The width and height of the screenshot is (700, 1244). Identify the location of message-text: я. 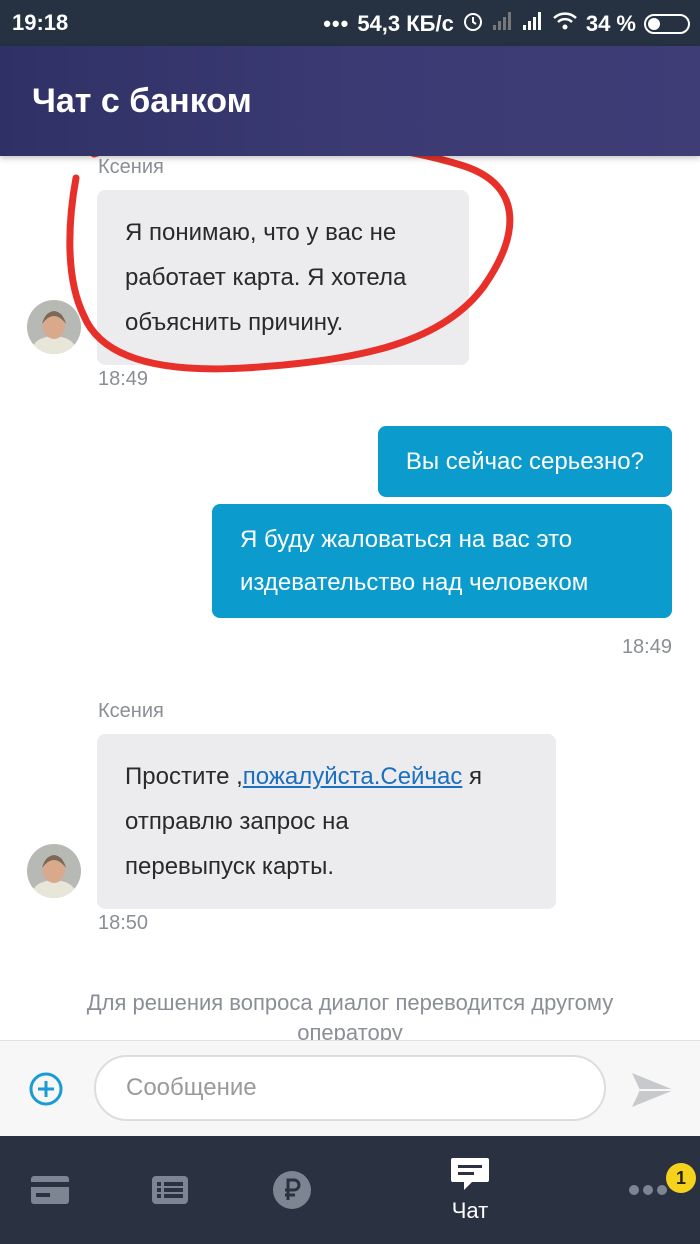
(472, 776).